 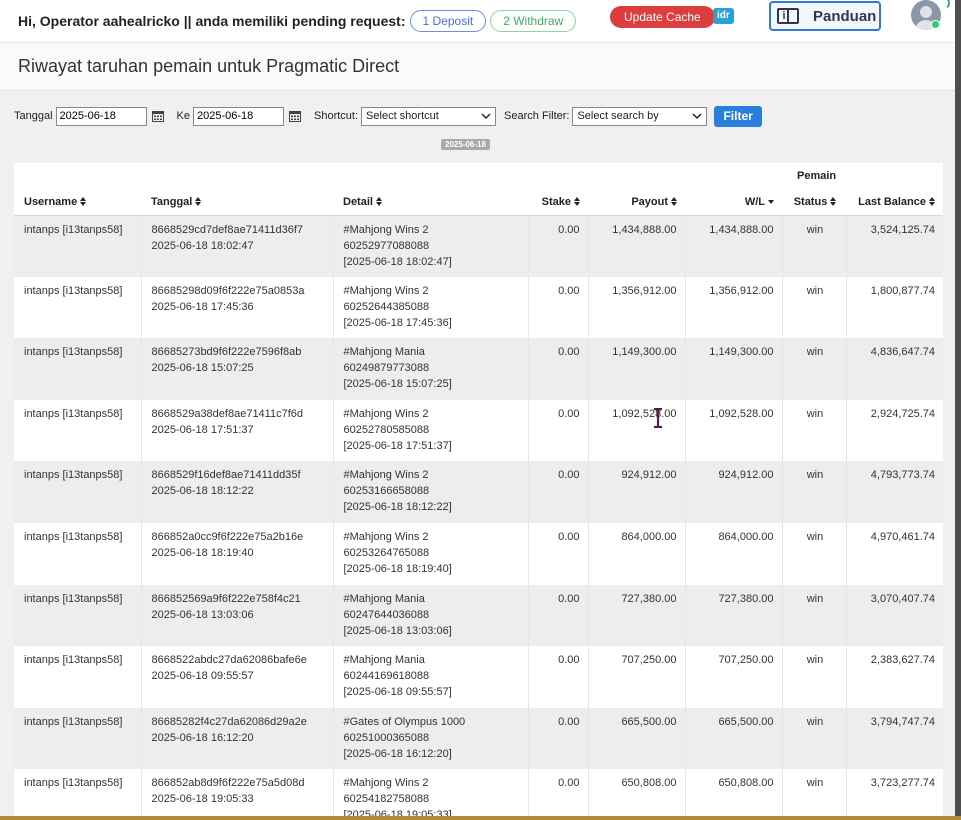 What do you see at coordinates (101, 116) in the screenshot?
I see `from-date-input` at bounding box center [101, 116].